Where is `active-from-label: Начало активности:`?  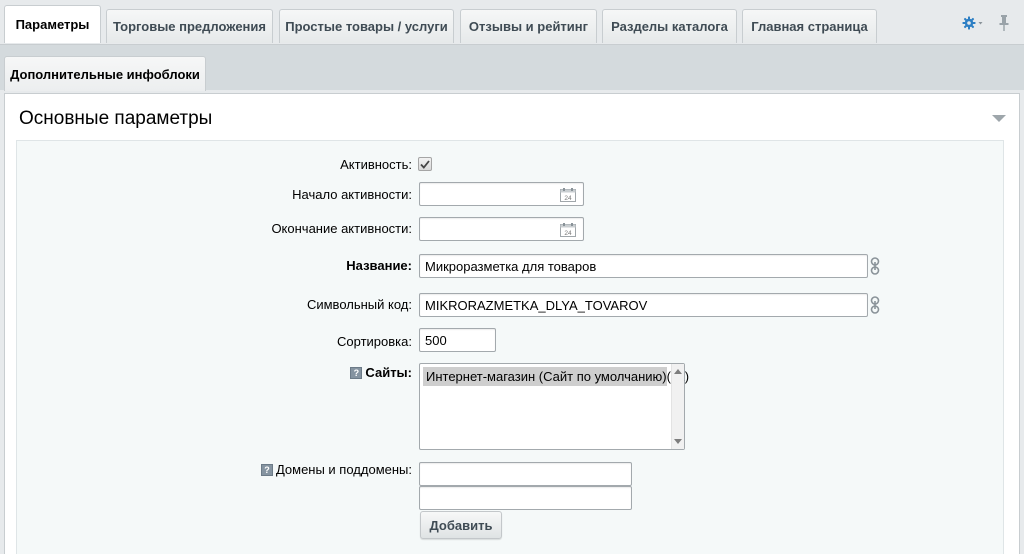 active-from-label: Начало активности: is located at coordinates (352, 194).